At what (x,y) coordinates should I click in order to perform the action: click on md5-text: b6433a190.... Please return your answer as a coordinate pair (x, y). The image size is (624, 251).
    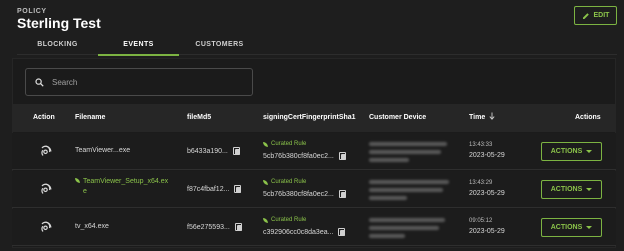
    Looking at the image, I should click on (207, 151).